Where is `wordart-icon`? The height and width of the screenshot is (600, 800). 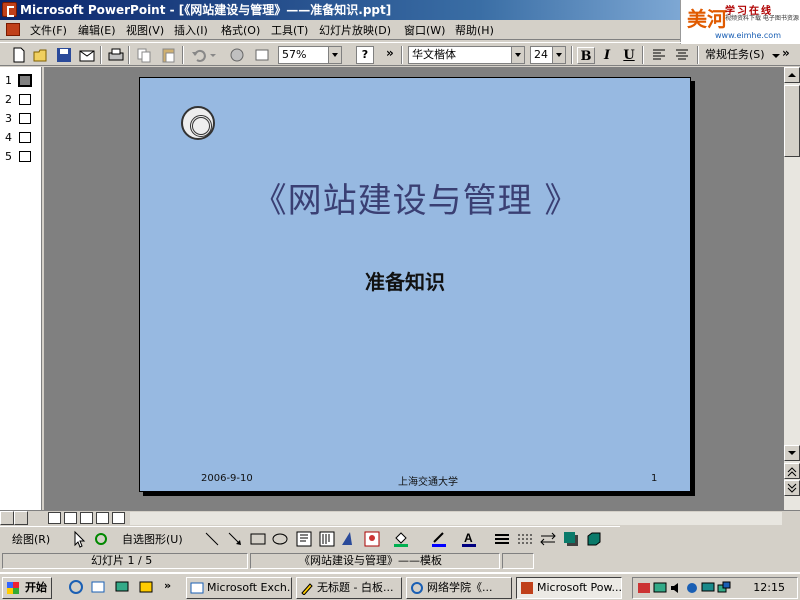 wordart-icon is located at coordinates (349, 539).